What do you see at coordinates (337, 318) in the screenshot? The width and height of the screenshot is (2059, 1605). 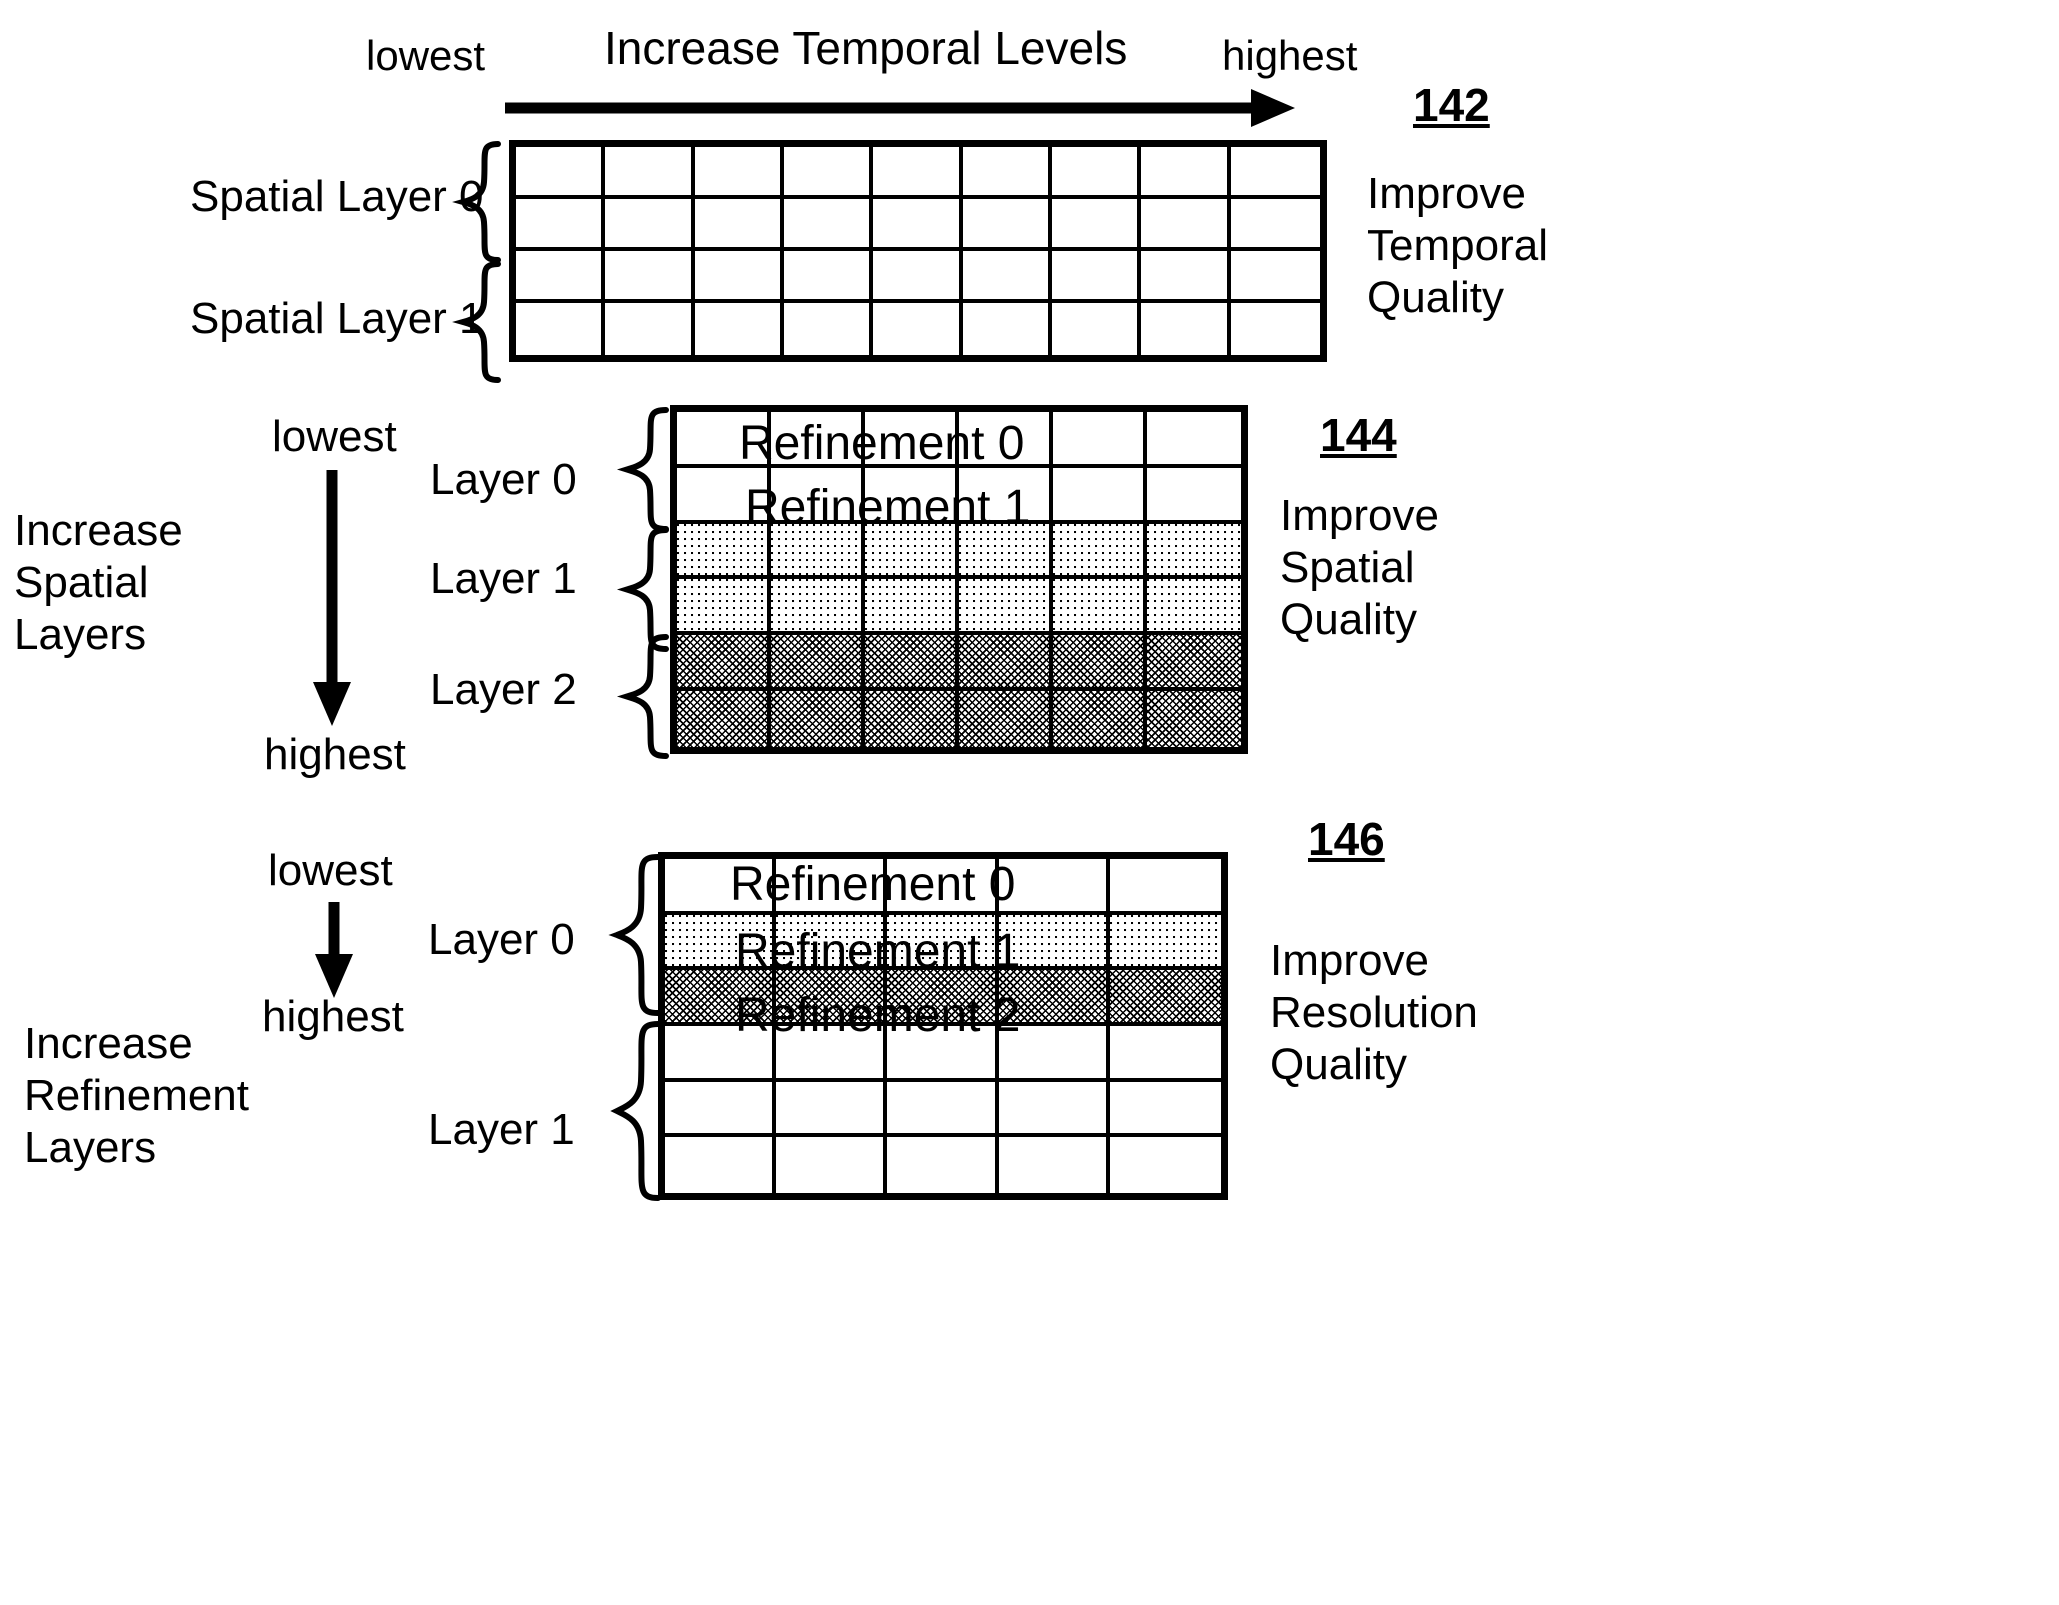 I see `temporal-brace-label-1: Spatial Layer 1` at bounding box center [337, 318].